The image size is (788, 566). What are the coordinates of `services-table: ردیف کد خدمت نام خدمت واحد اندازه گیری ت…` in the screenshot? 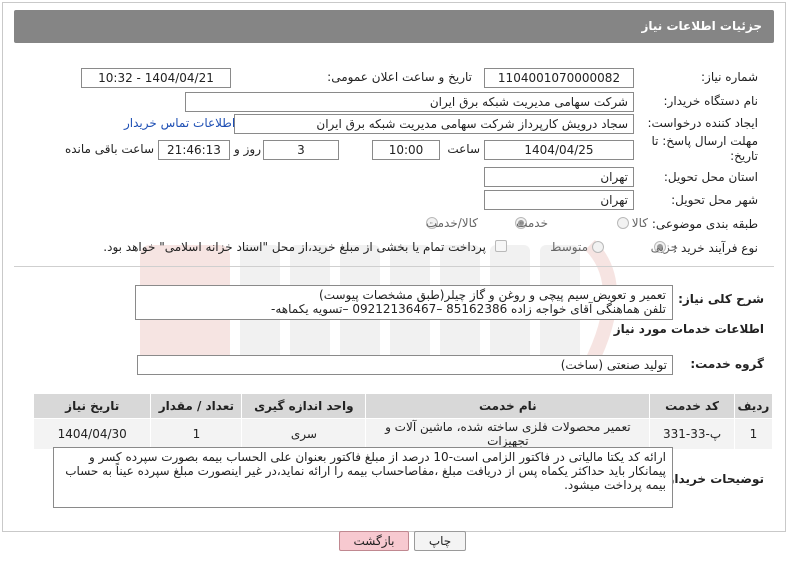 It's located at (403, 421).